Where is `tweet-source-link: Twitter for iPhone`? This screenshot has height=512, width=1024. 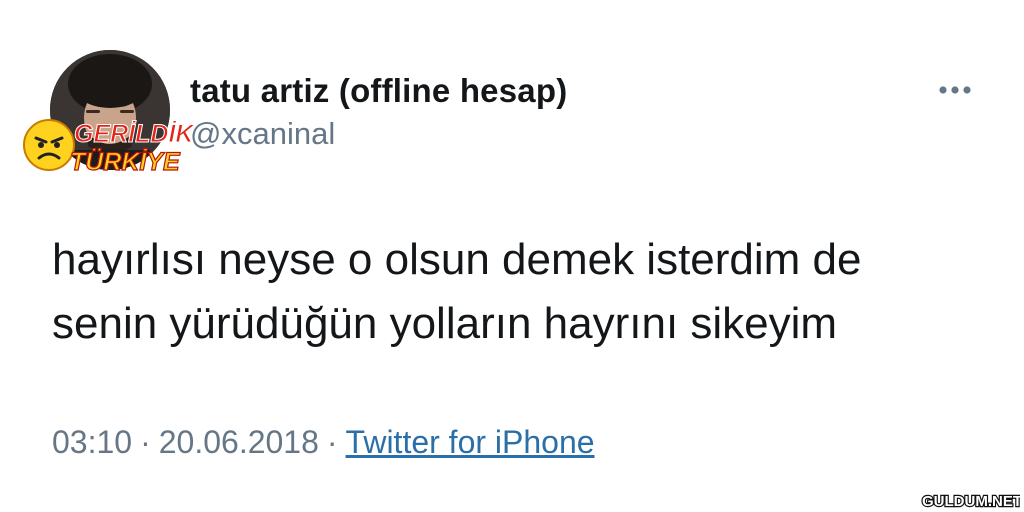 tweet-source-link: Twitter for iPhone is located at coordinates (470, 442).